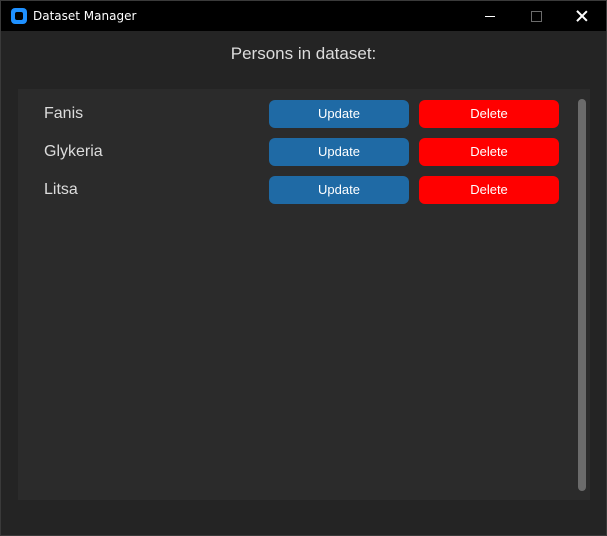  Describe the element at coordinates (19, 16) in the screenshot. I see `app-icon` at that location.